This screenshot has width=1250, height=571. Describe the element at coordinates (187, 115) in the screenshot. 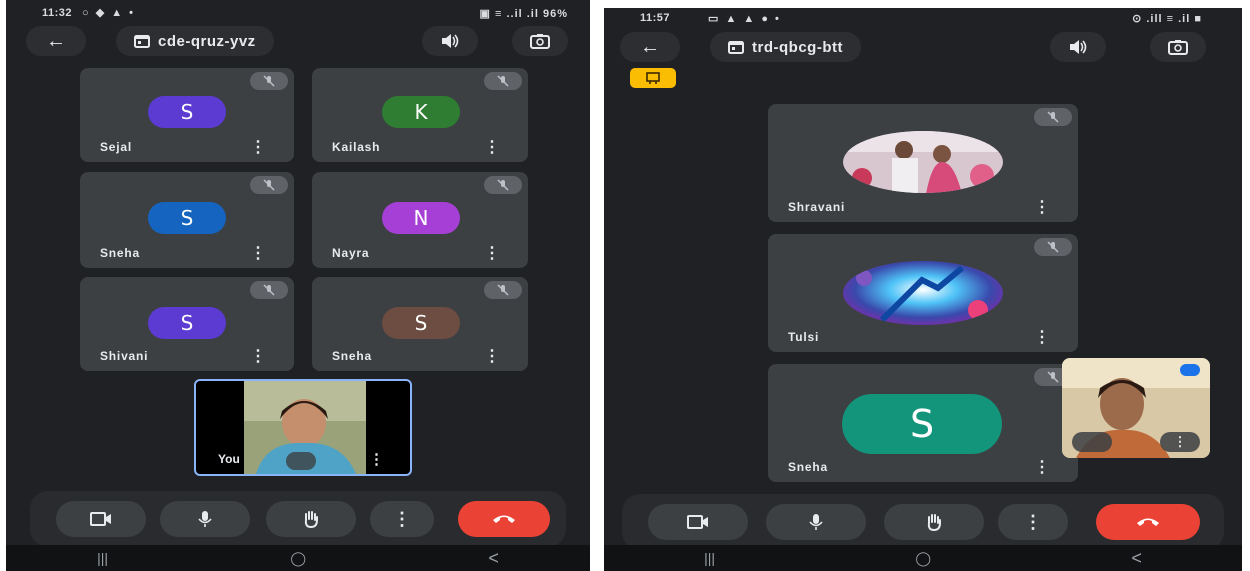

I see `participant-tile: S Sejal ⋮` at that location.